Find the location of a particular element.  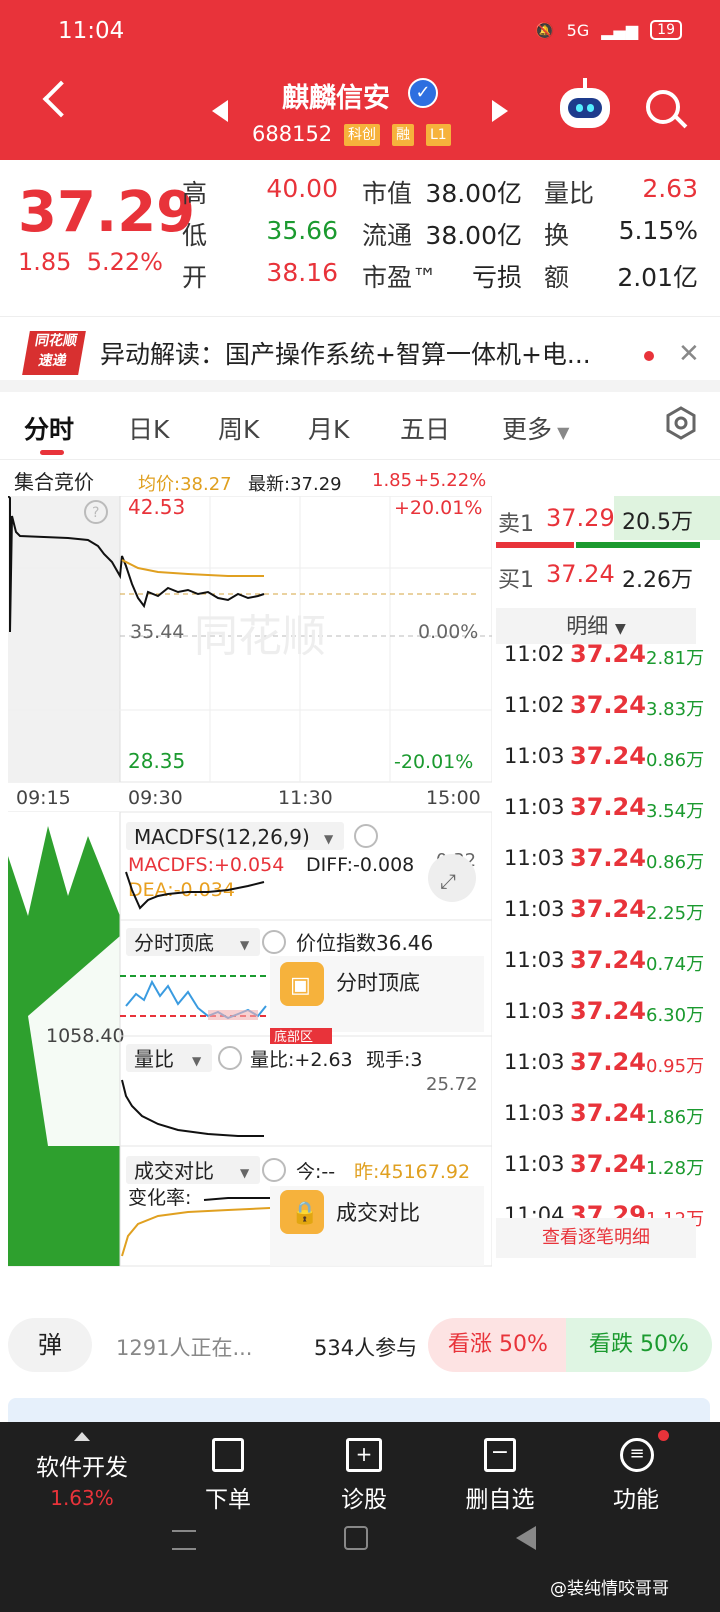

tab-daily: 日K is located at coordinates (148, 428).